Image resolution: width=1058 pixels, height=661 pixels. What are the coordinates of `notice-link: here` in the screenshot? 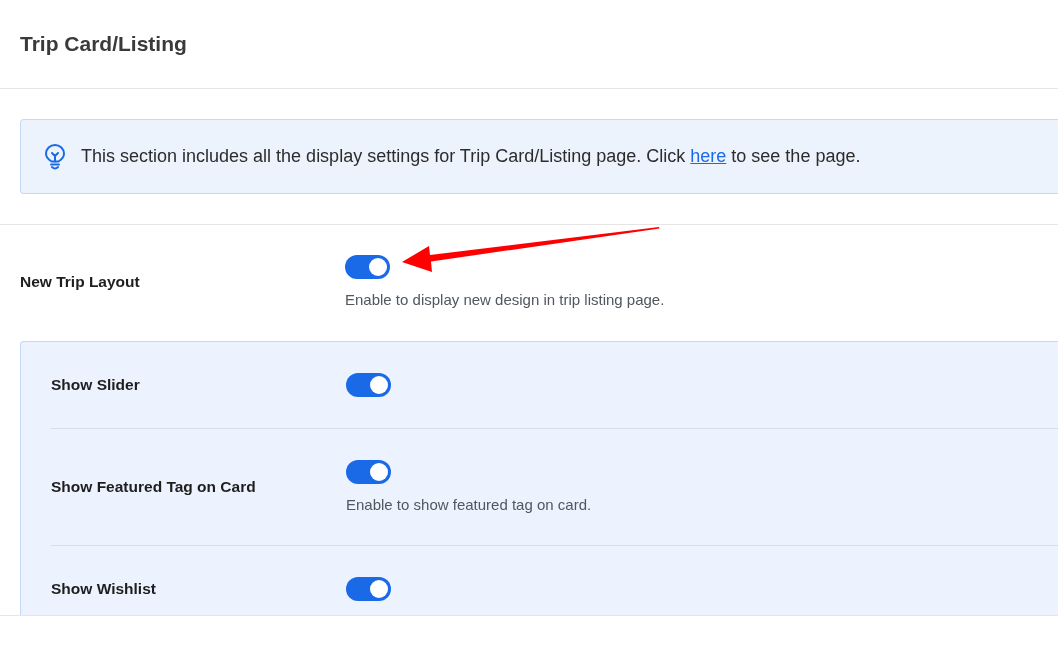 It's located at (708, 156).